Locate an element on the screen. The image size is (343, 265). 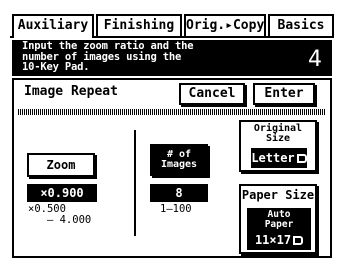
original-size-value: Letter is located at coordinates (279, 158).